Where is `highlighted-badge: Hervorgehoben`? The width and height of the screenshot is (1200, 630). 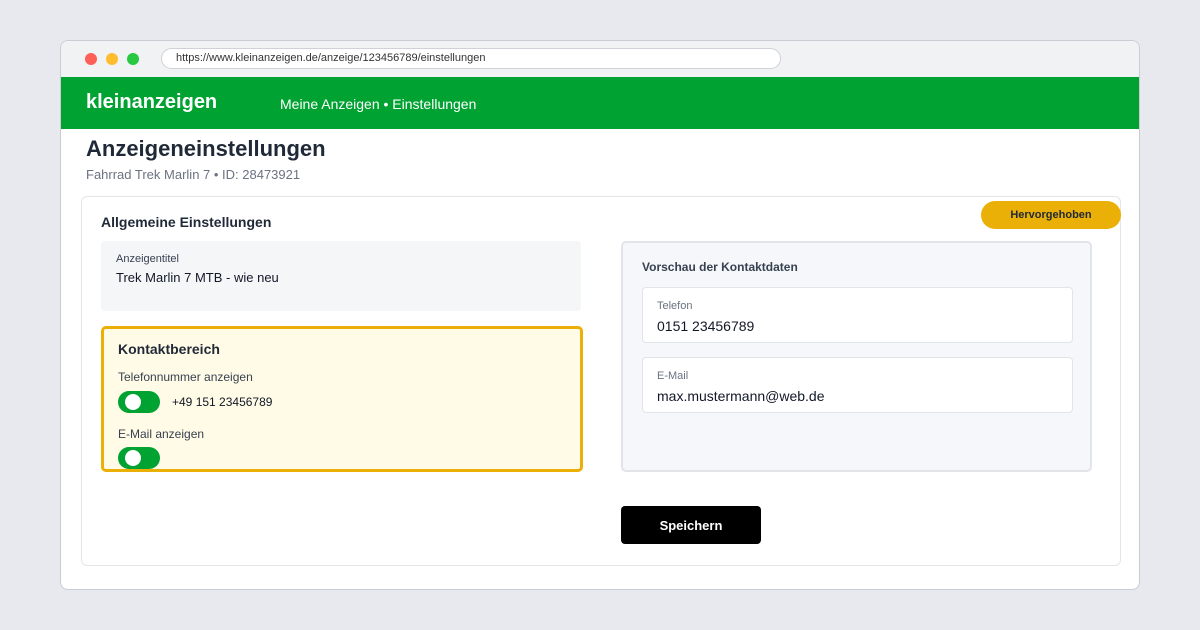 highlighted-badge: Hervorgehoben is located at coordinates (1051, 215).